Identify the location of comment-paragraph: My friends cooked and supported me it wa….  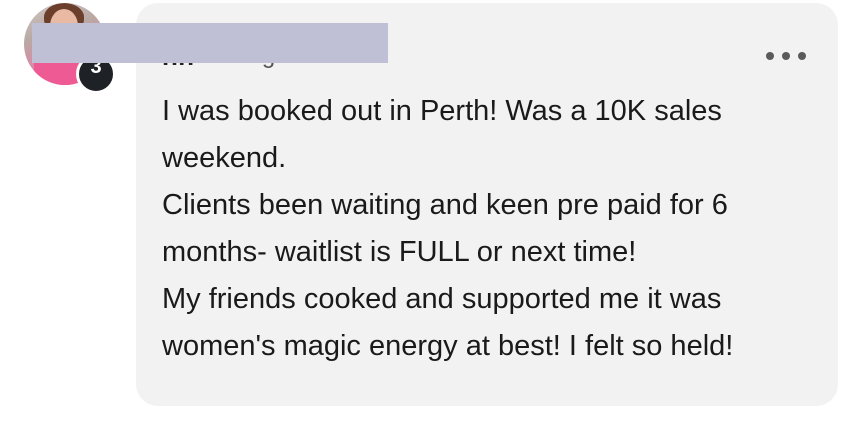
(448, 322).